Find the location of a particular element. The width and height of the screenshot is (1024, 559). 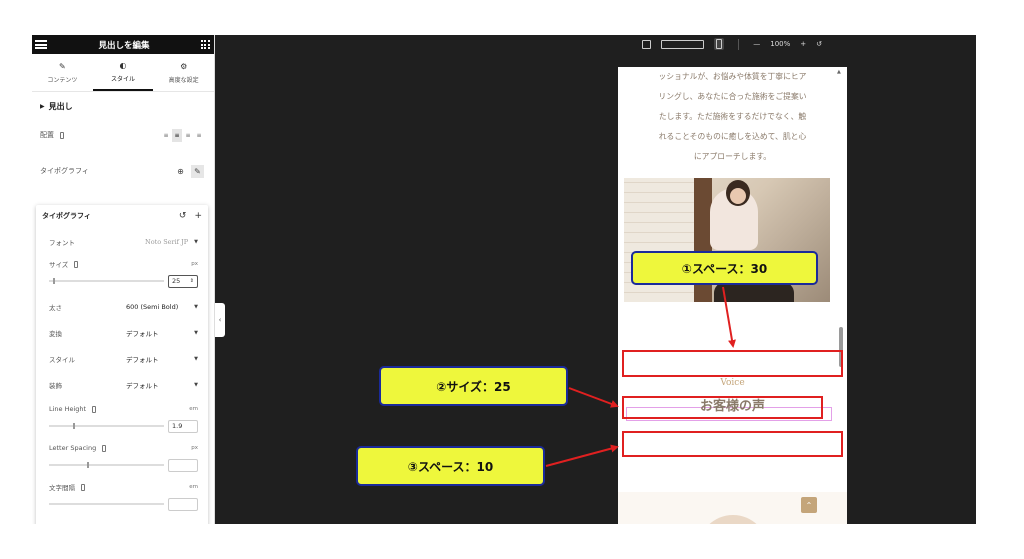

tab-label: コンテンツ is located at coordinates (62, 80).